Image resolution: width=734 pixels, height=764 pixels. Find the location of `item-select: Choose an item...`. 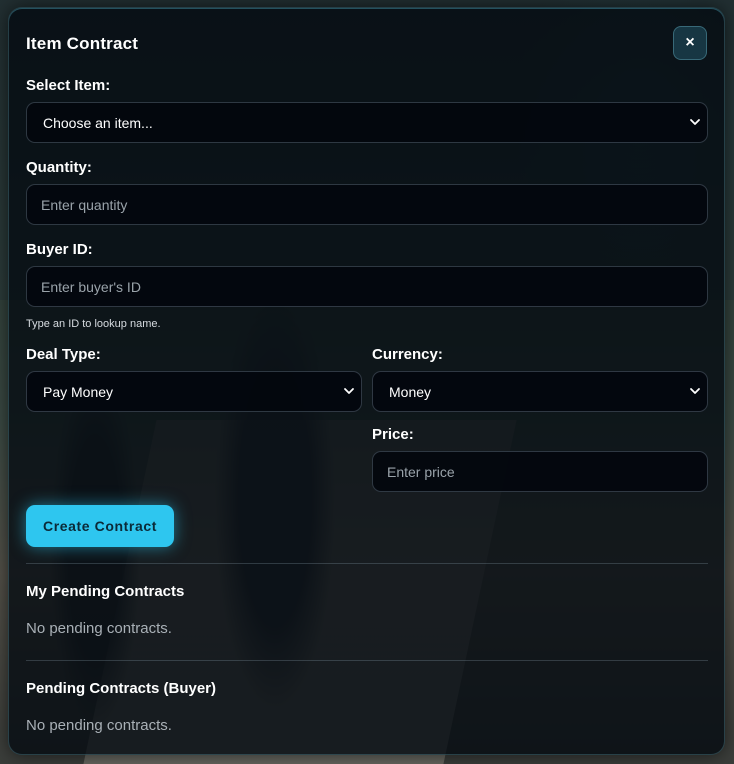

item-select: Choose an item... is located at coordinates (367, 122).